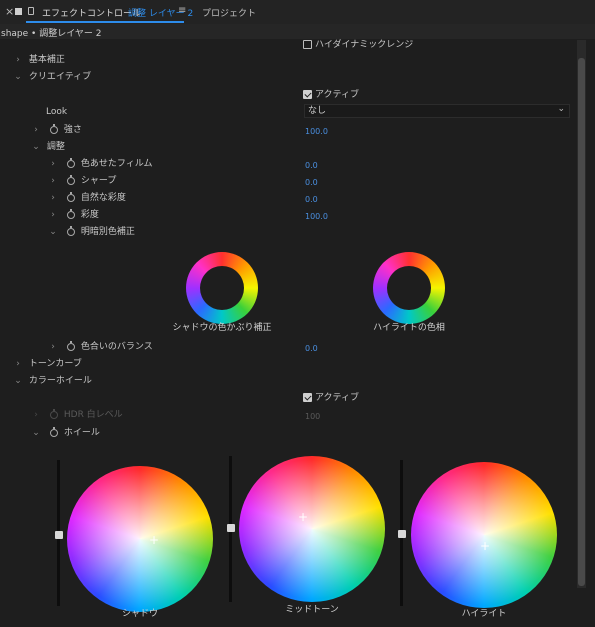 The height and width of the screenshot is (627, 595). What do you see at coordinates (307, 44) in the screenshot?
I see `hdr-checkbox` at bounding box center [307, 44].